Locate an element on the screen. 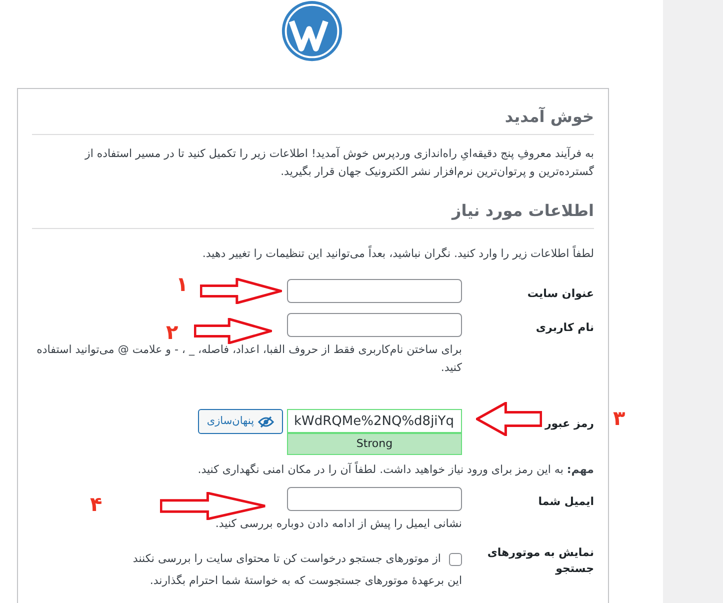 The image size is (723, 603). checkbox is located at coordinates (455, 559).